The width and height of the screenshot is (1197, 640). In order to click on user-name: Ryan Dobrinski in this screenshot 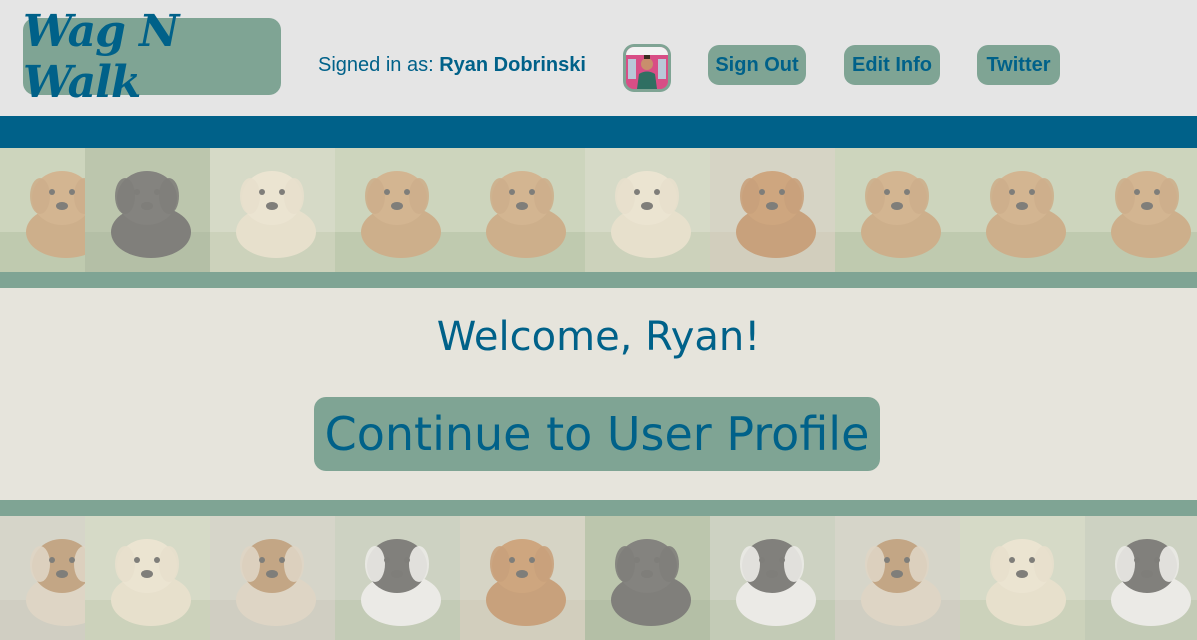, I will do `click(512, 65)`.